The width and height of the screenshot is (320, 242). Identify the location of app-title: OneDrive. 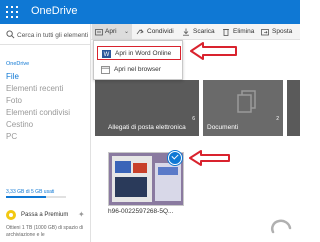
(54, 11).